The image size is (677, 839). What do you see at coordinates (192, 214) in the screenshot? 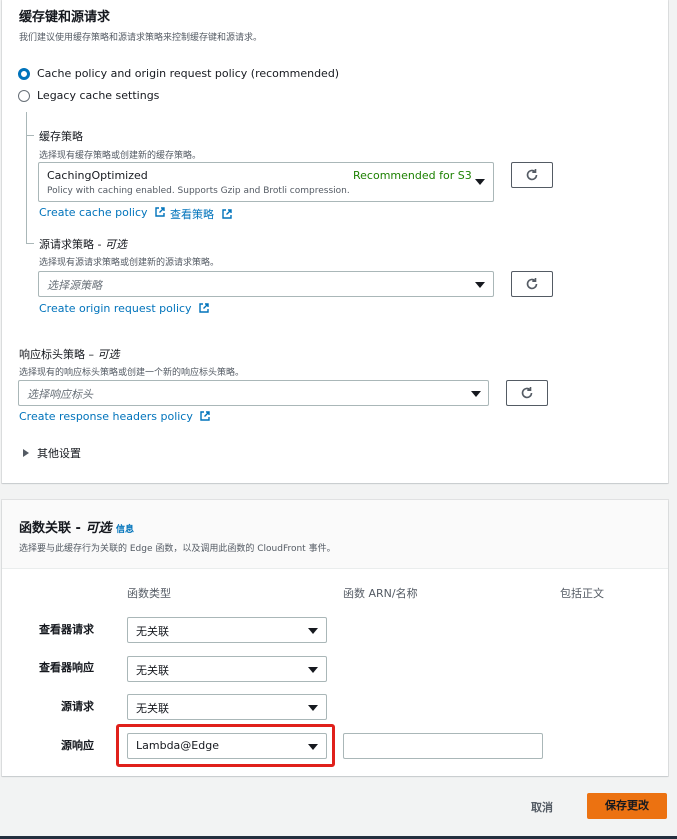
I see `view-policy-label: 查看策略` at bounding box center [192, 214].